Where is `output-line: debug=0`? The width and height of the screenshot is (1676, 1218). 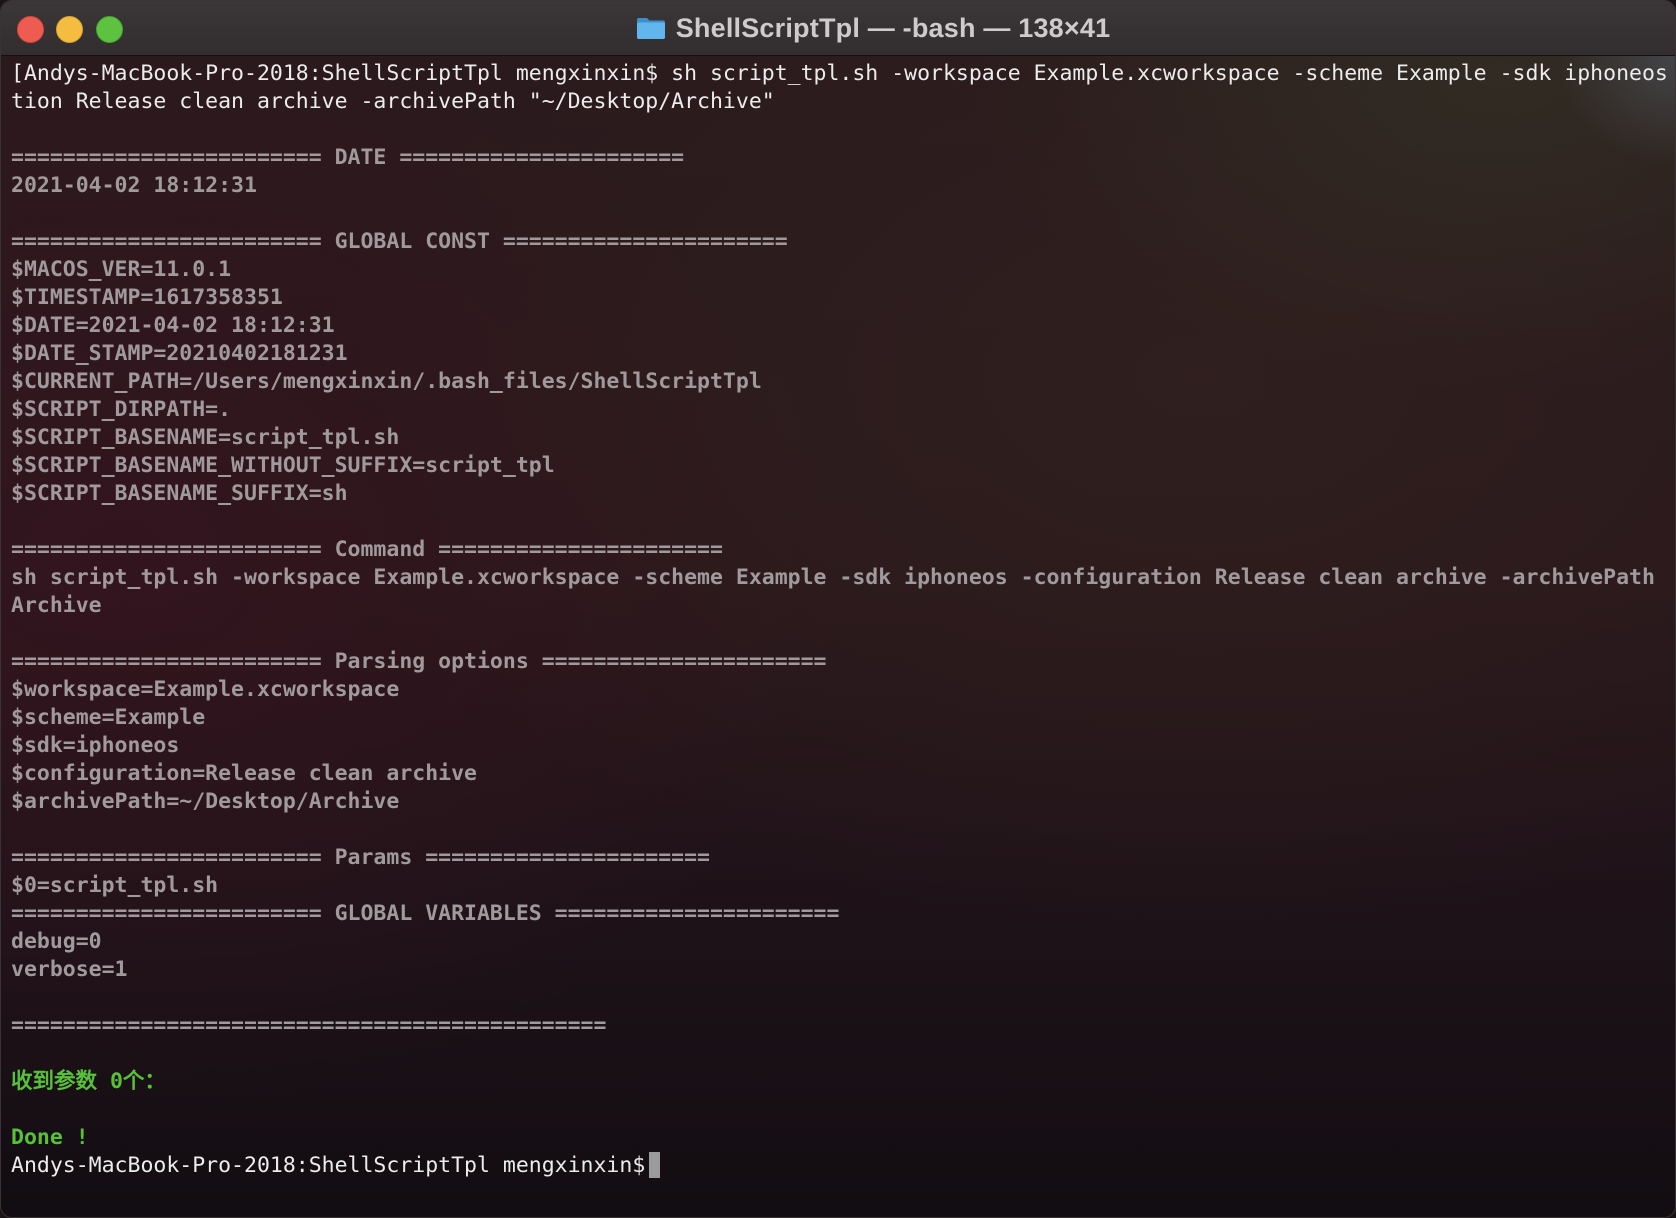 output-line: debug=0 is located at coordinates (56, 941).